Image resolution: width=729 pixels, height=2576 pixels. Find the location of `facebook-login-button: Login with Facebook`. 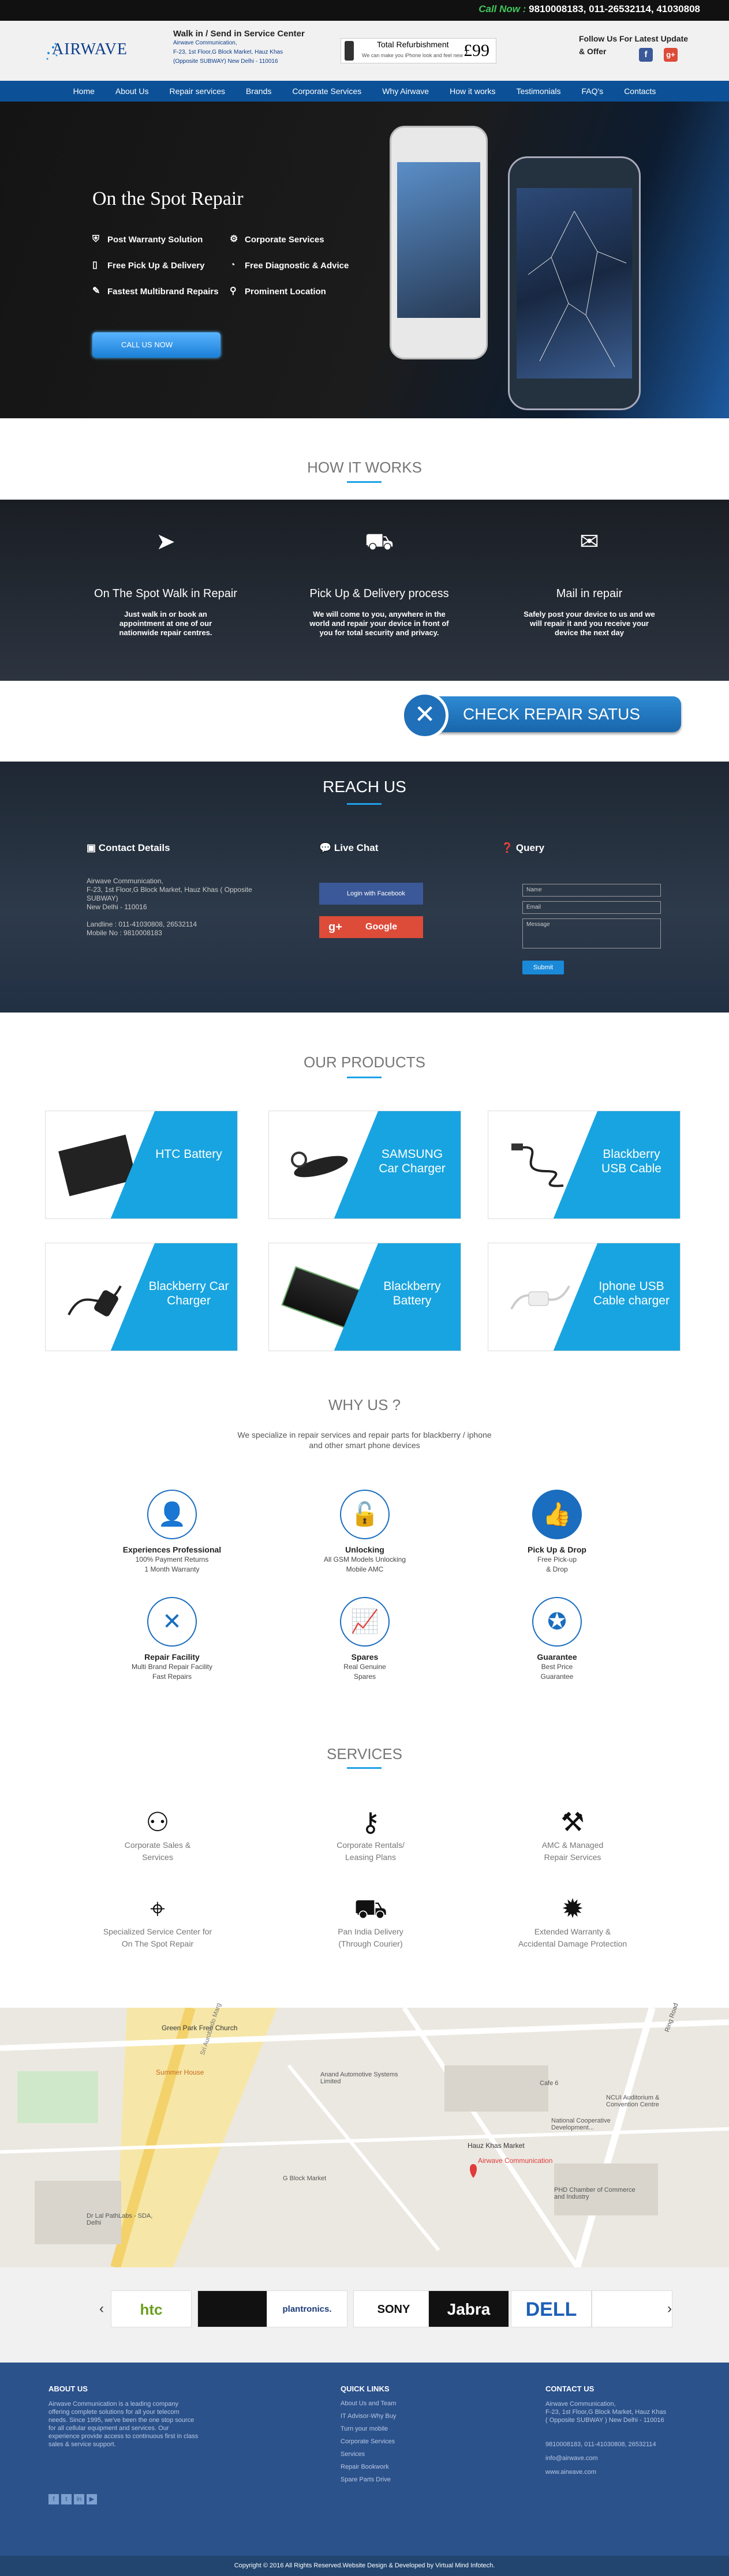

facebook-login-button: Login with Facebook is located at coordinates (371, 894).